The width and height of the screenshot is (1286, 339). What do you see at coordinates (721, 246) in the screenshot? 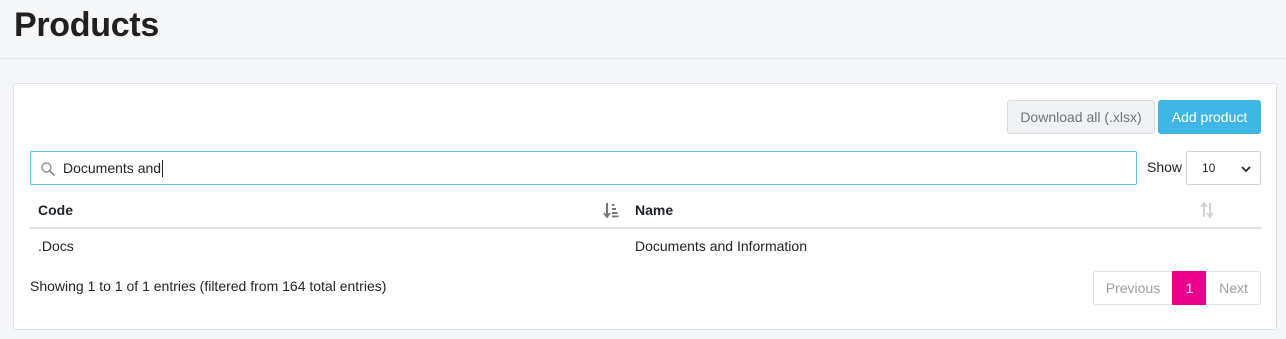
I see `cell-name: Documents and Information` at bounding box center [721, 246].